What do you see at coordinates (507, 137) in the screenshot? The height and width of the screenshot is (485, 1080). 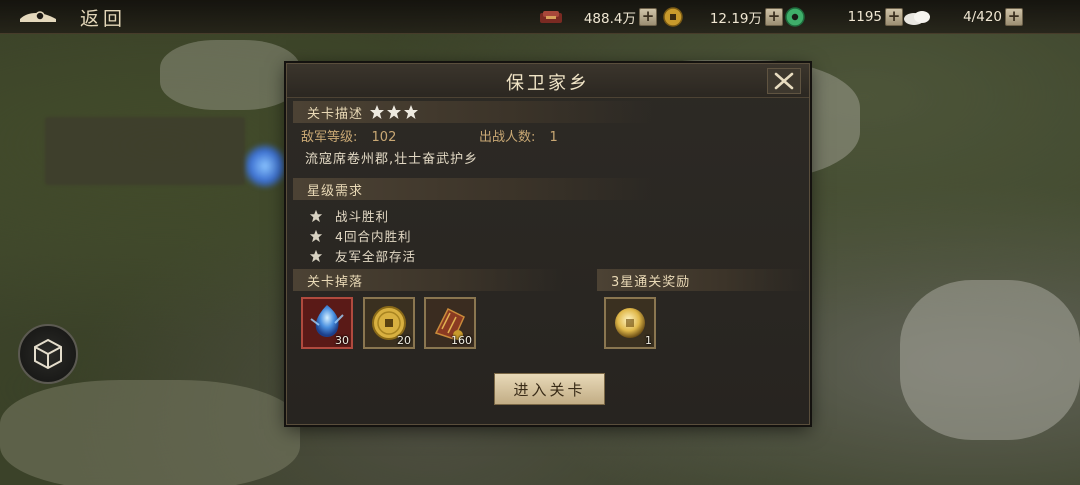 I see `troop-count-label: 出战人数:` at bounding box center [507, 137].